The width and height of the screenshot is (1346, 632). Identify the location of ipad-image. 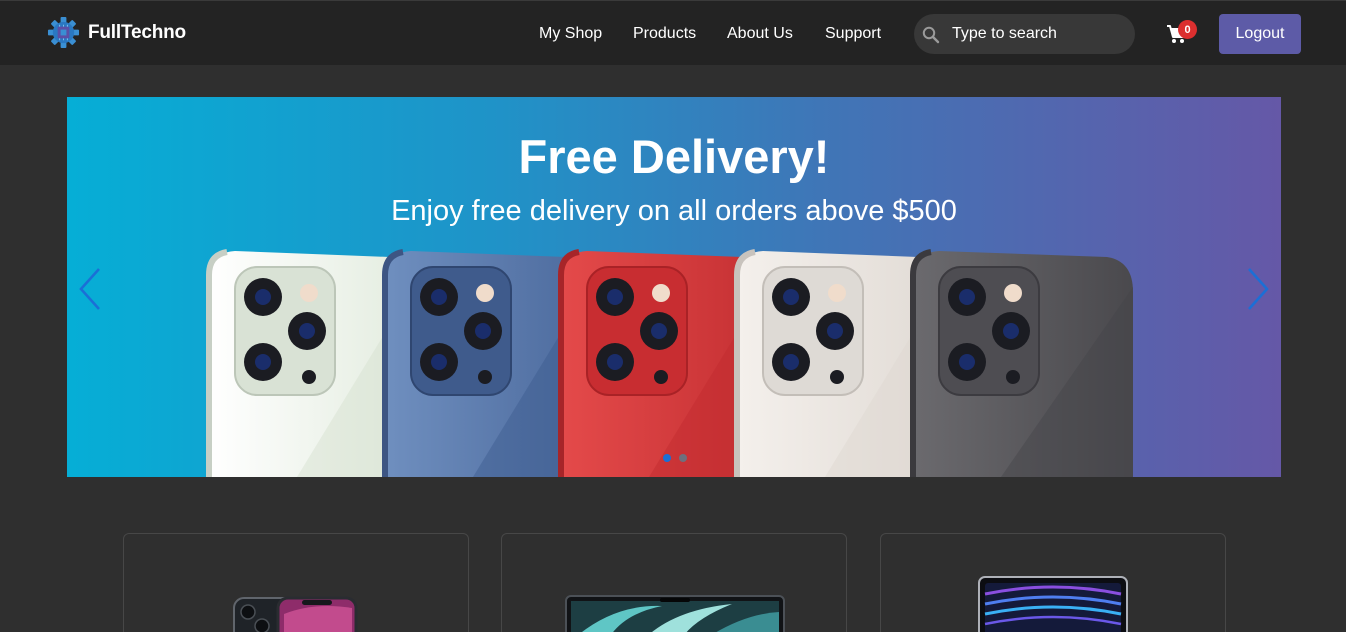
(1053, 604).